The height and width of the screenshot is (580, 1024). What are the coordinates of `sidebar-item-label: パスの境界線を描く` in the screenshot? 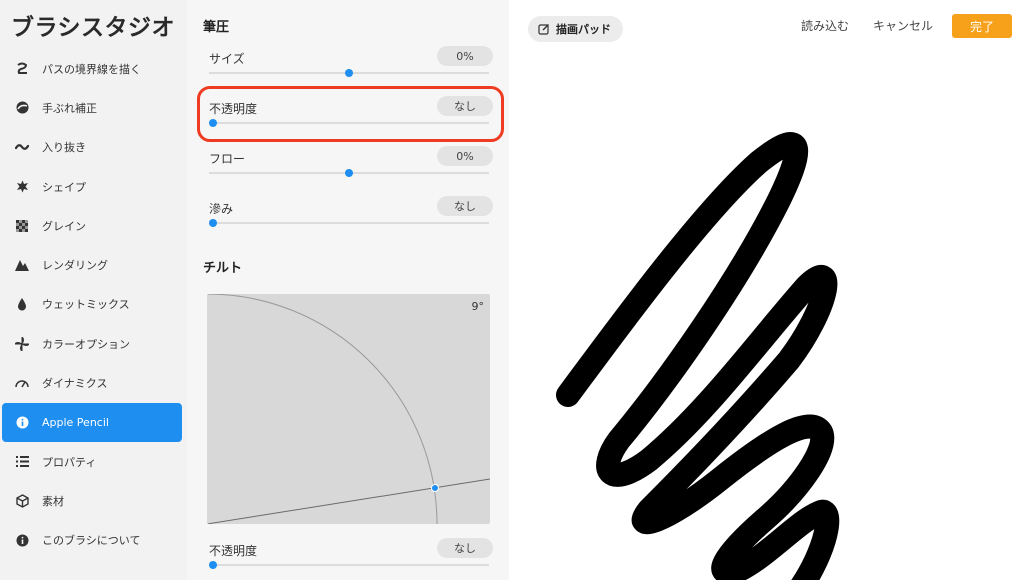 It's located at (91, 69).